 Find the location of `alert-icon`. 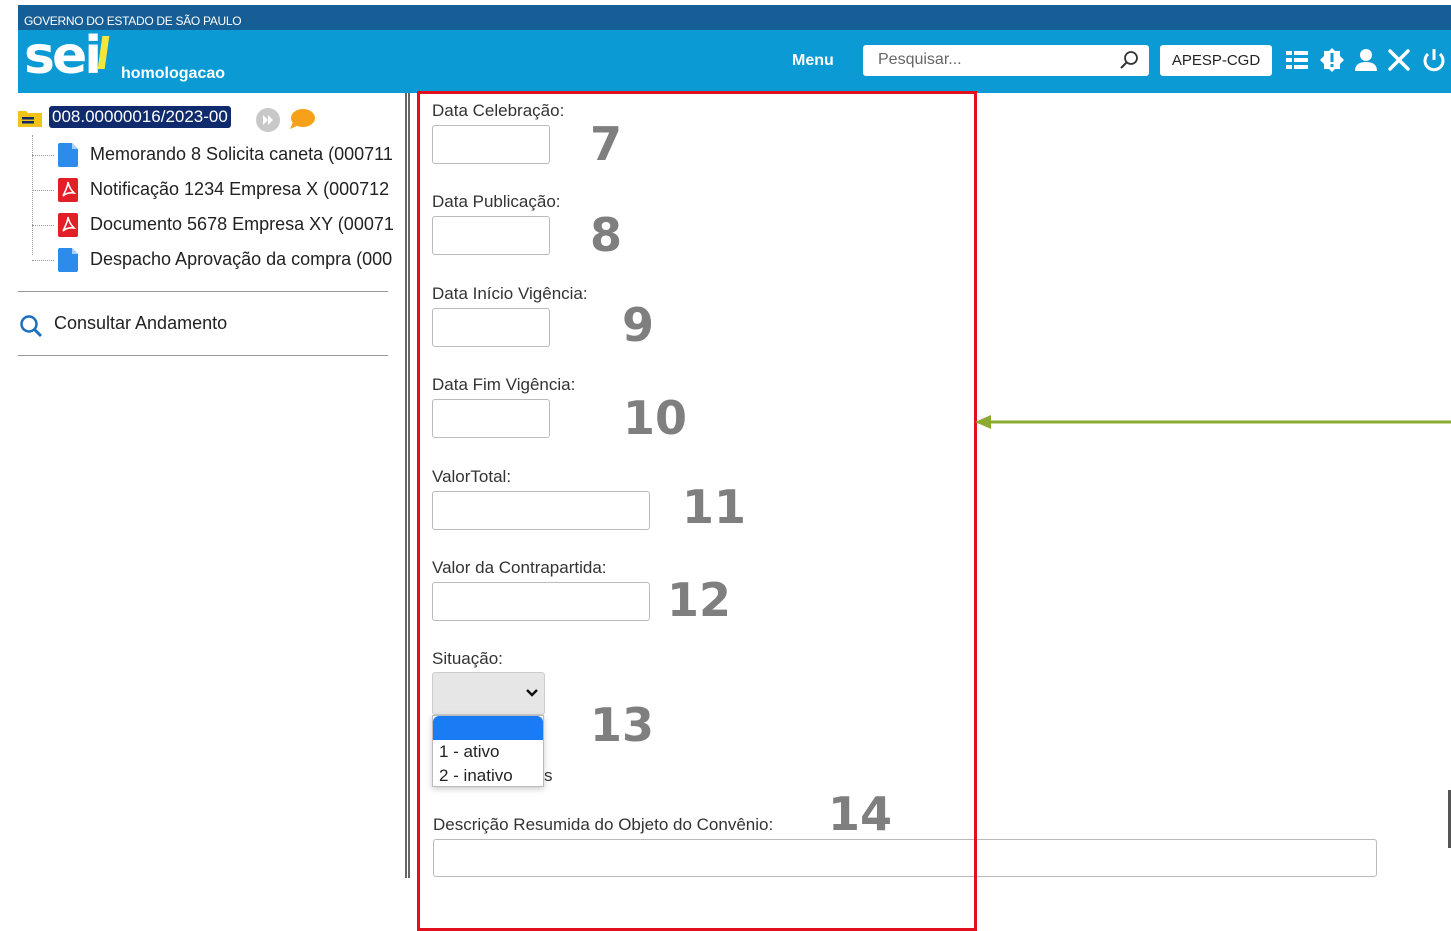

alert-icon is located at coordinates (1332, 60).